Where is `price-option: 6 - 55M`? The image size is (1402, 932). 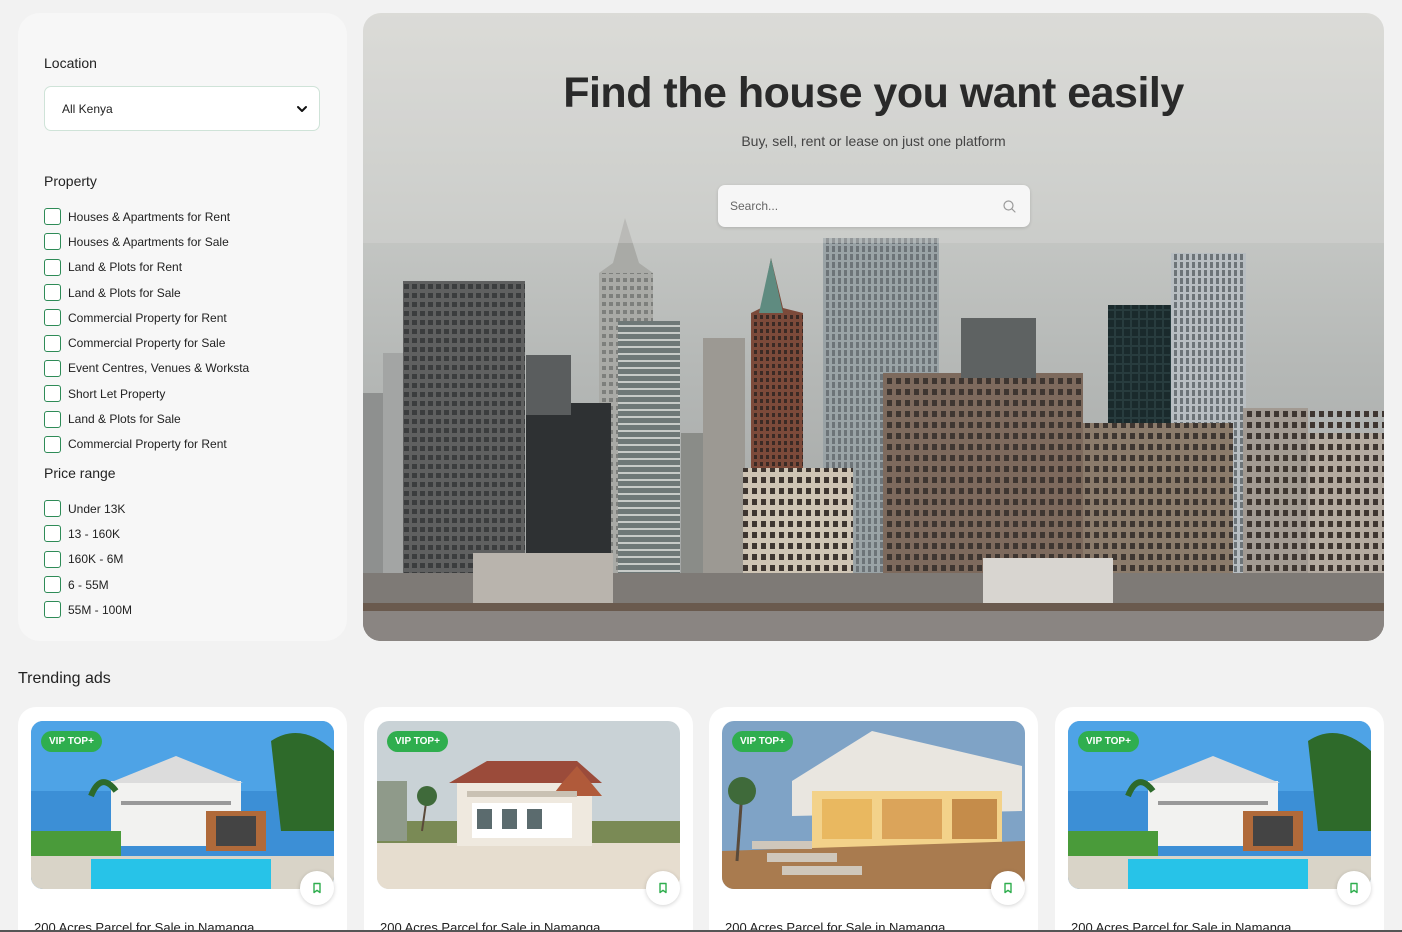 price-option: 6 - 55M is located at coordinates (88, 584).